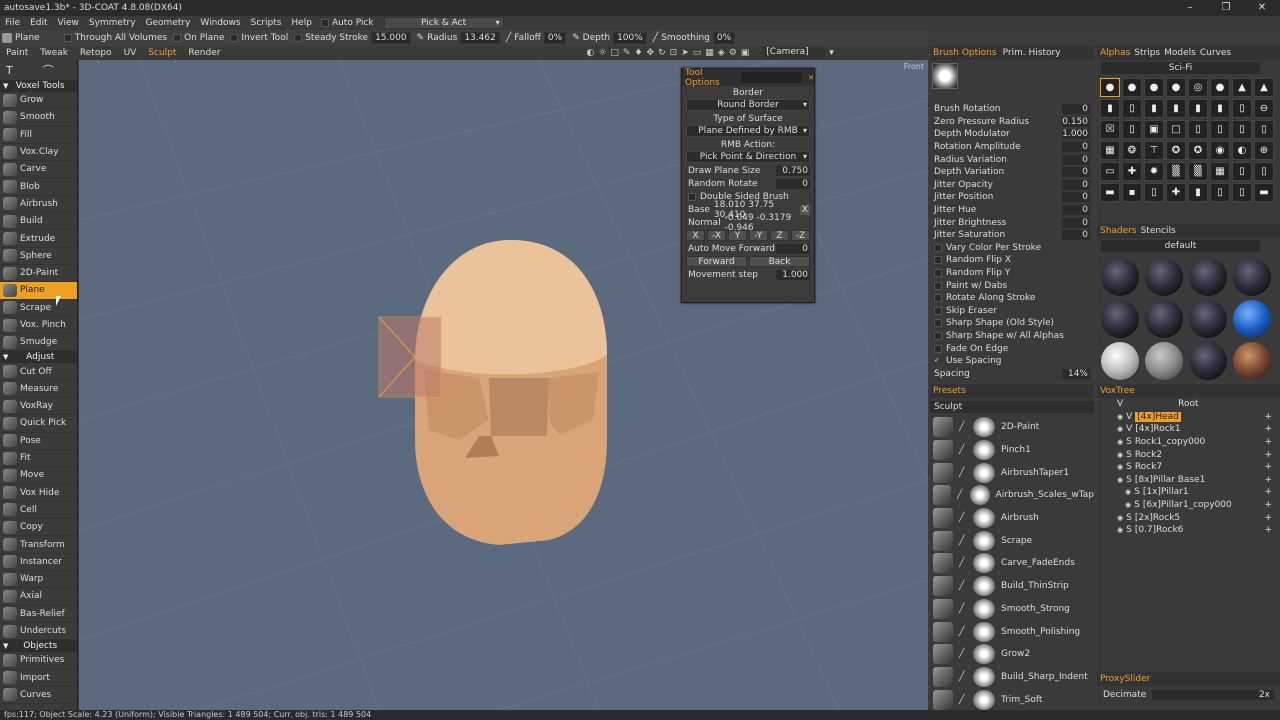 This screenshot has height=720, width=1280. I want to click on movement-step-value: 1.000, so click(793, 274).